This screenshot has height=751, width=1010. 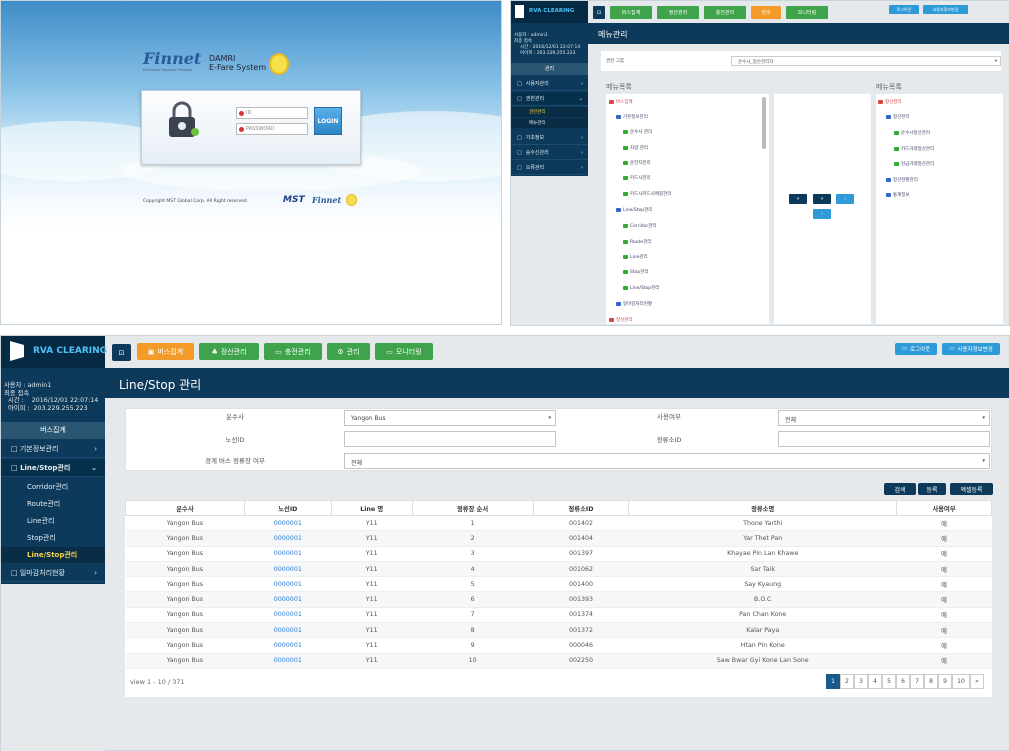 I want to click on sidebar-item-user-mgmt: □ 사용자관리 ›, so click(x=549, y=84).